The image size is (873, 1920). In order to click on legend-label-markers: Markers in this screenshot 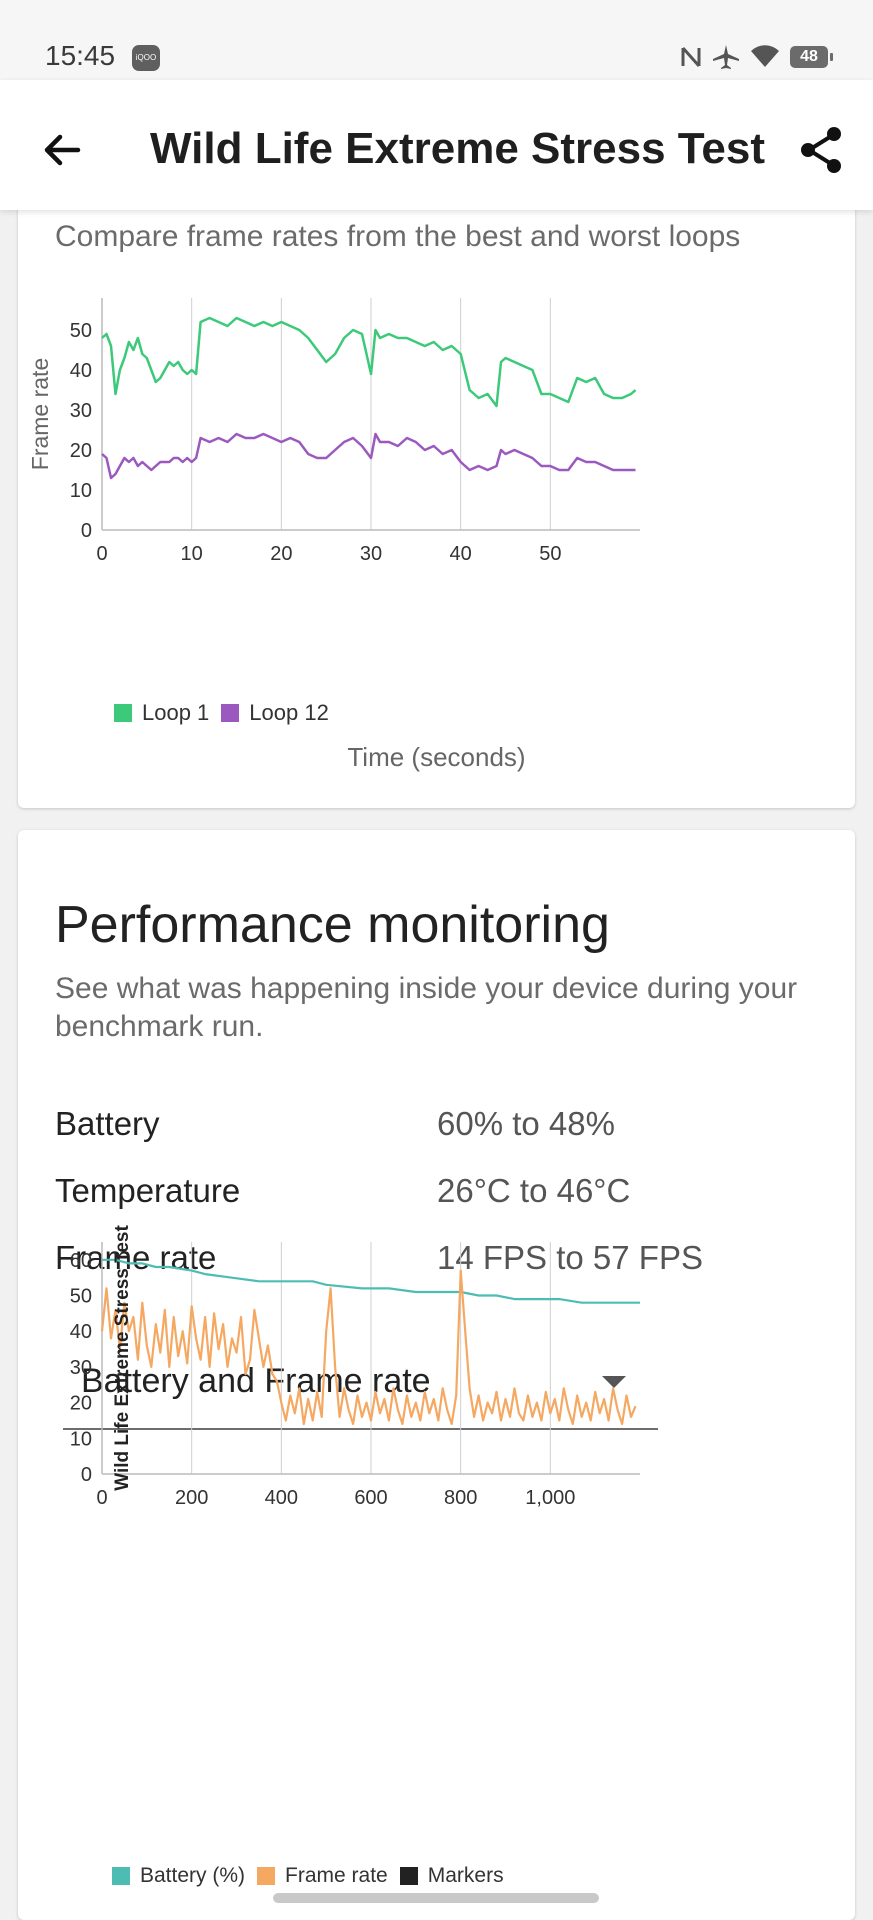, I will do `click(465, 1875)`.